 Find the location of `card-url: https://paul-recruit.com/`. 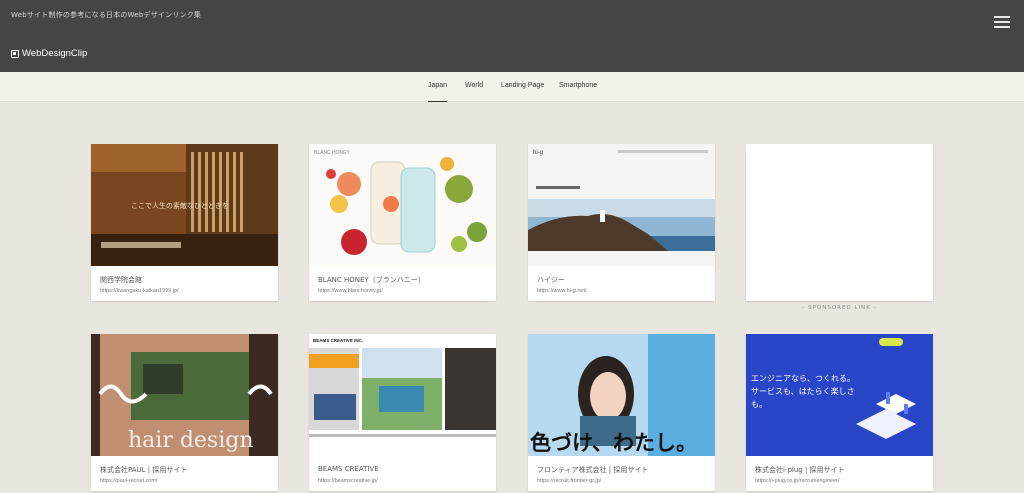

card-url: https://paul-recruit.com/ is located at coordinates (128, 481).